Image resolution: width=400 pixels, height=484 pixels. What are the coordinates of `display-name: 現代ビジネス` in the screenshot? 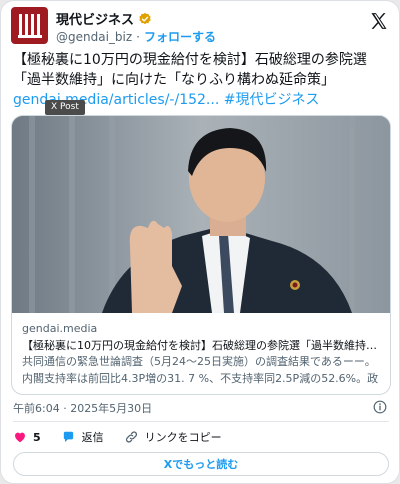 It's located at (95, 18).